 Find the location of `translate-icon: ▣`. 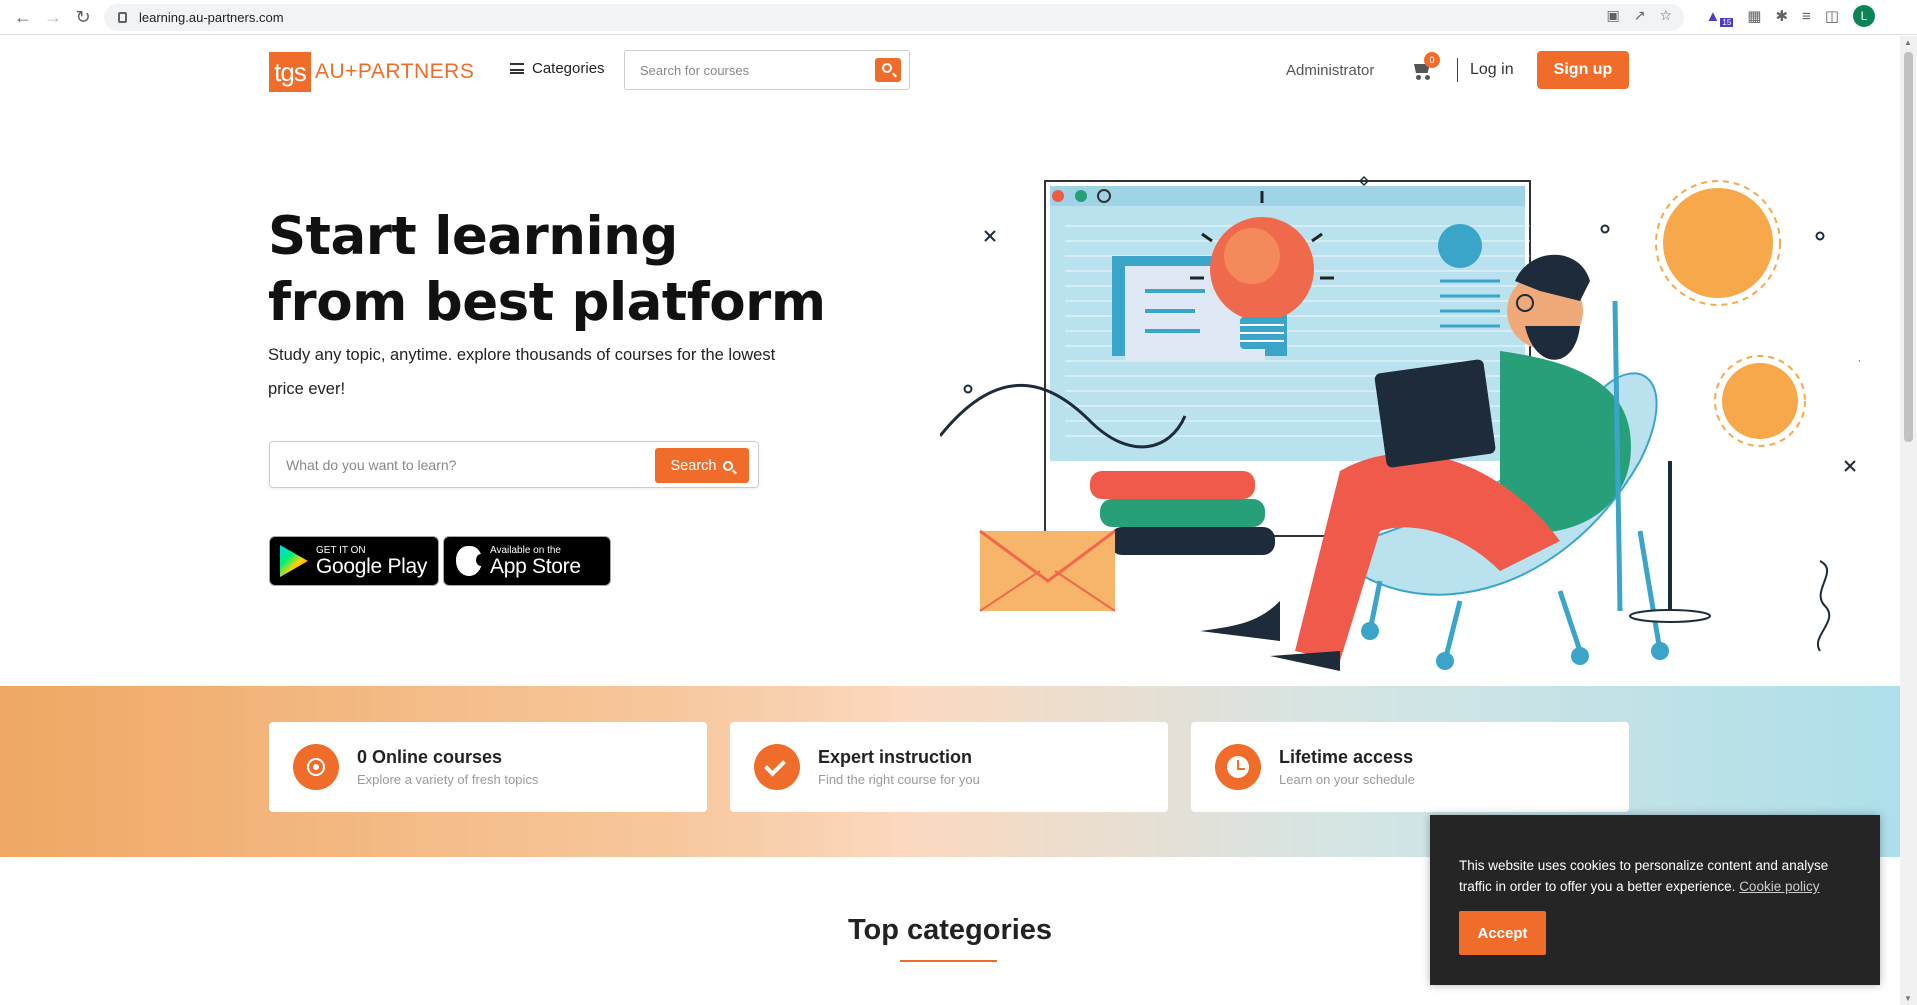

translate-icon: ▣ is located at coordinates (1612, 15).